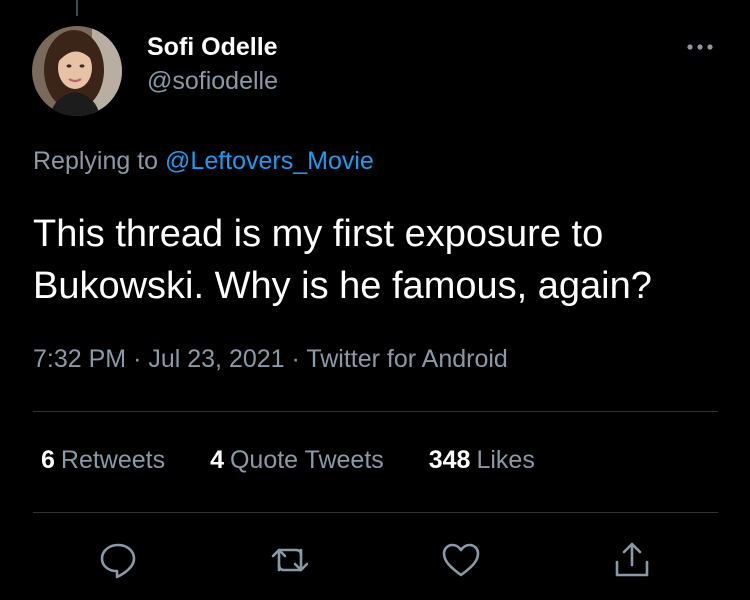  I want to click on quote-tweets-label: Quote Tweets, so click(306, 460).